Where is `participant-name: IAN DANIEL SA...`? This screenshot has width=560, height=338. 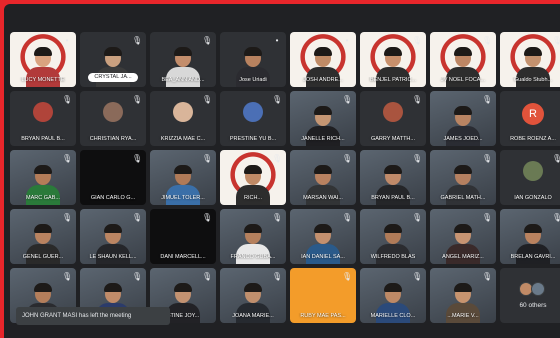
participant-name: IAN DANIEL SA... is located at coordinates (323, 257).